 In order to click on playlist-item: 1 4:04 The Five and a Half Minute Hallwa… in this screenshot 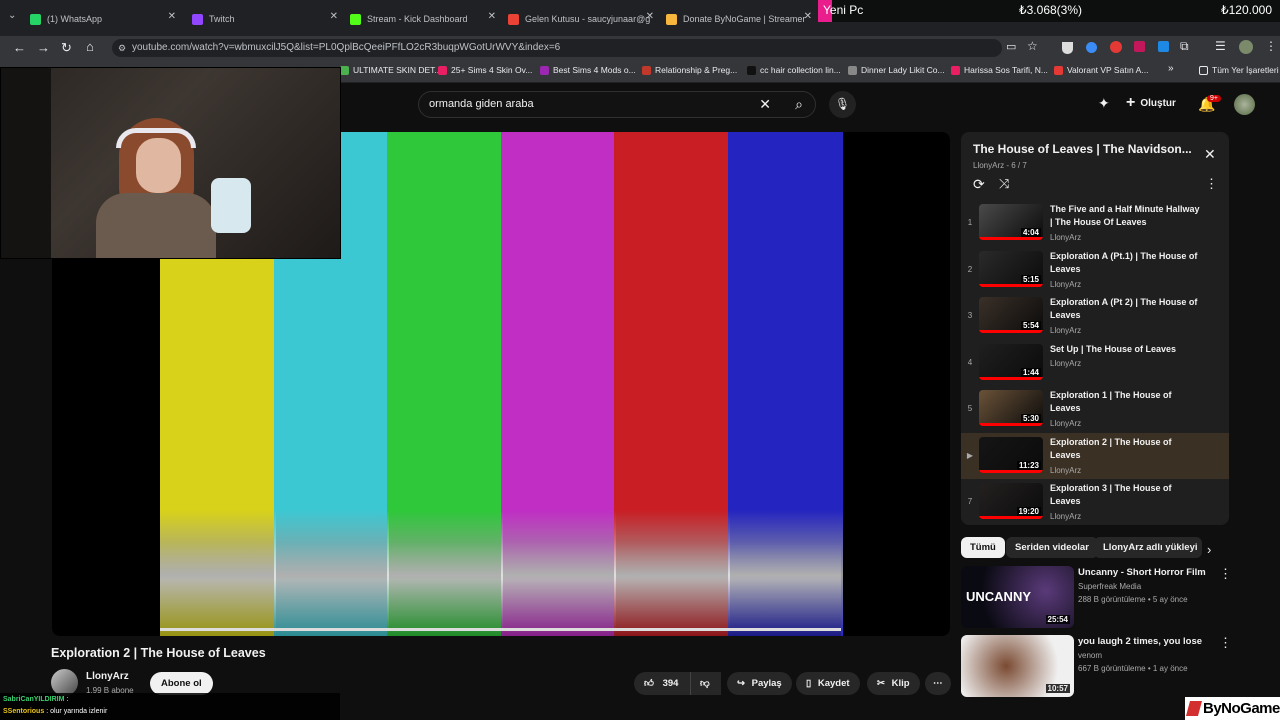, I will do `click(1095, 223)`.